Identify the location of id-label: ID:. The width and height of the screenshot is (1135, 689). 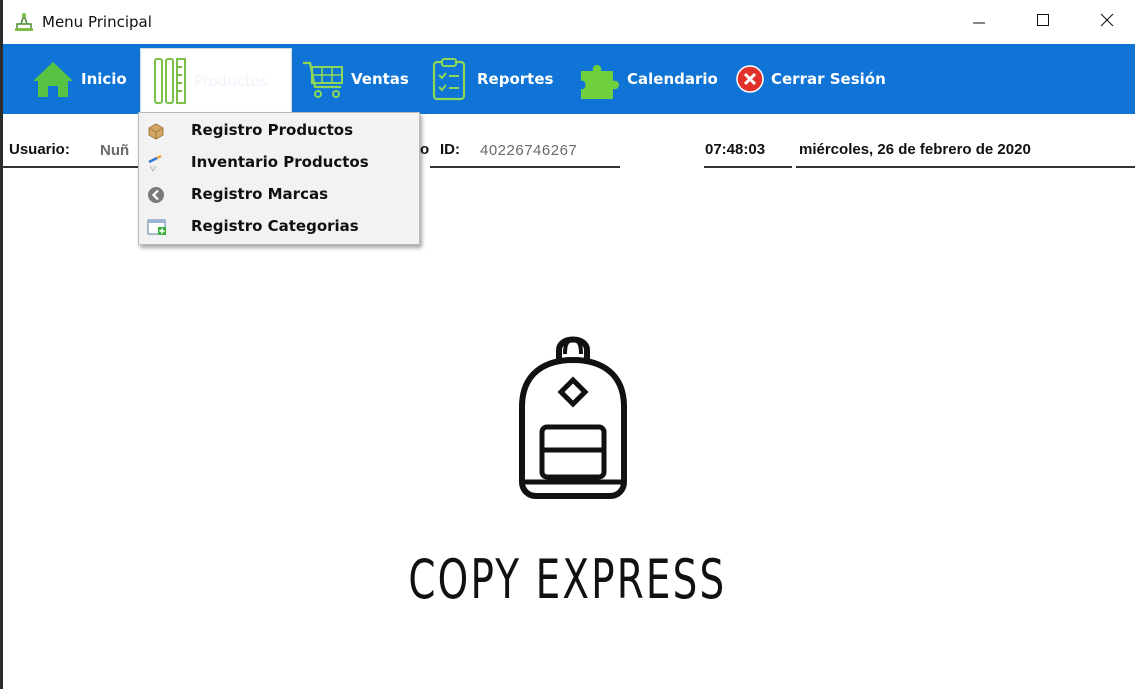
(450, 149).